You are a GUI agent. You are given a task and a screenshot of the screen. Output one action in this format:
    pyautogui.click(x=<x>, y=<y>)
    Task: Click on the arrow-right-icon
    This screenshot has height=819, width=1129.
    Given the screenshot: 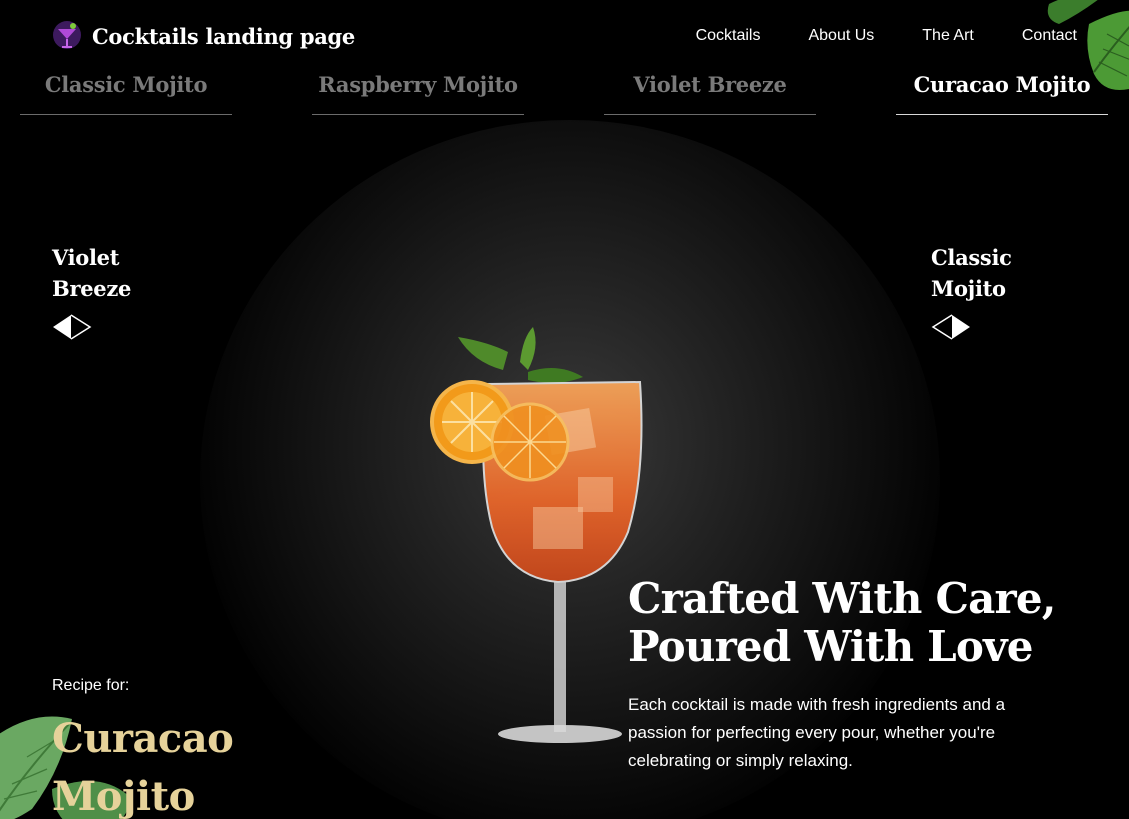 What is the action you would take?
    pyautogui.click(x=950, y=327)
    